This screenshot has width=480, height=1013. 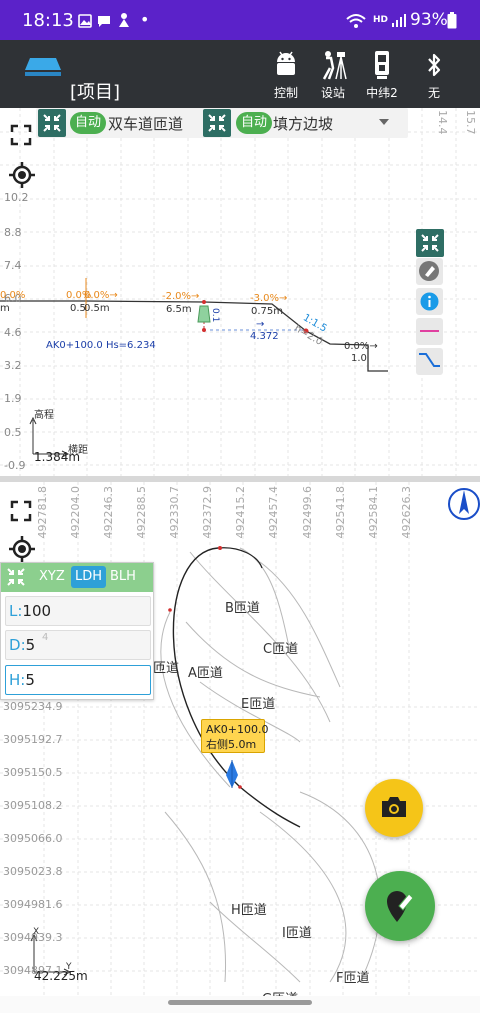 What do you see at coordinates (145, 123) in the screenshot?
I see `section-type-select: 双车道匝道` at bounding box center [145, 123].